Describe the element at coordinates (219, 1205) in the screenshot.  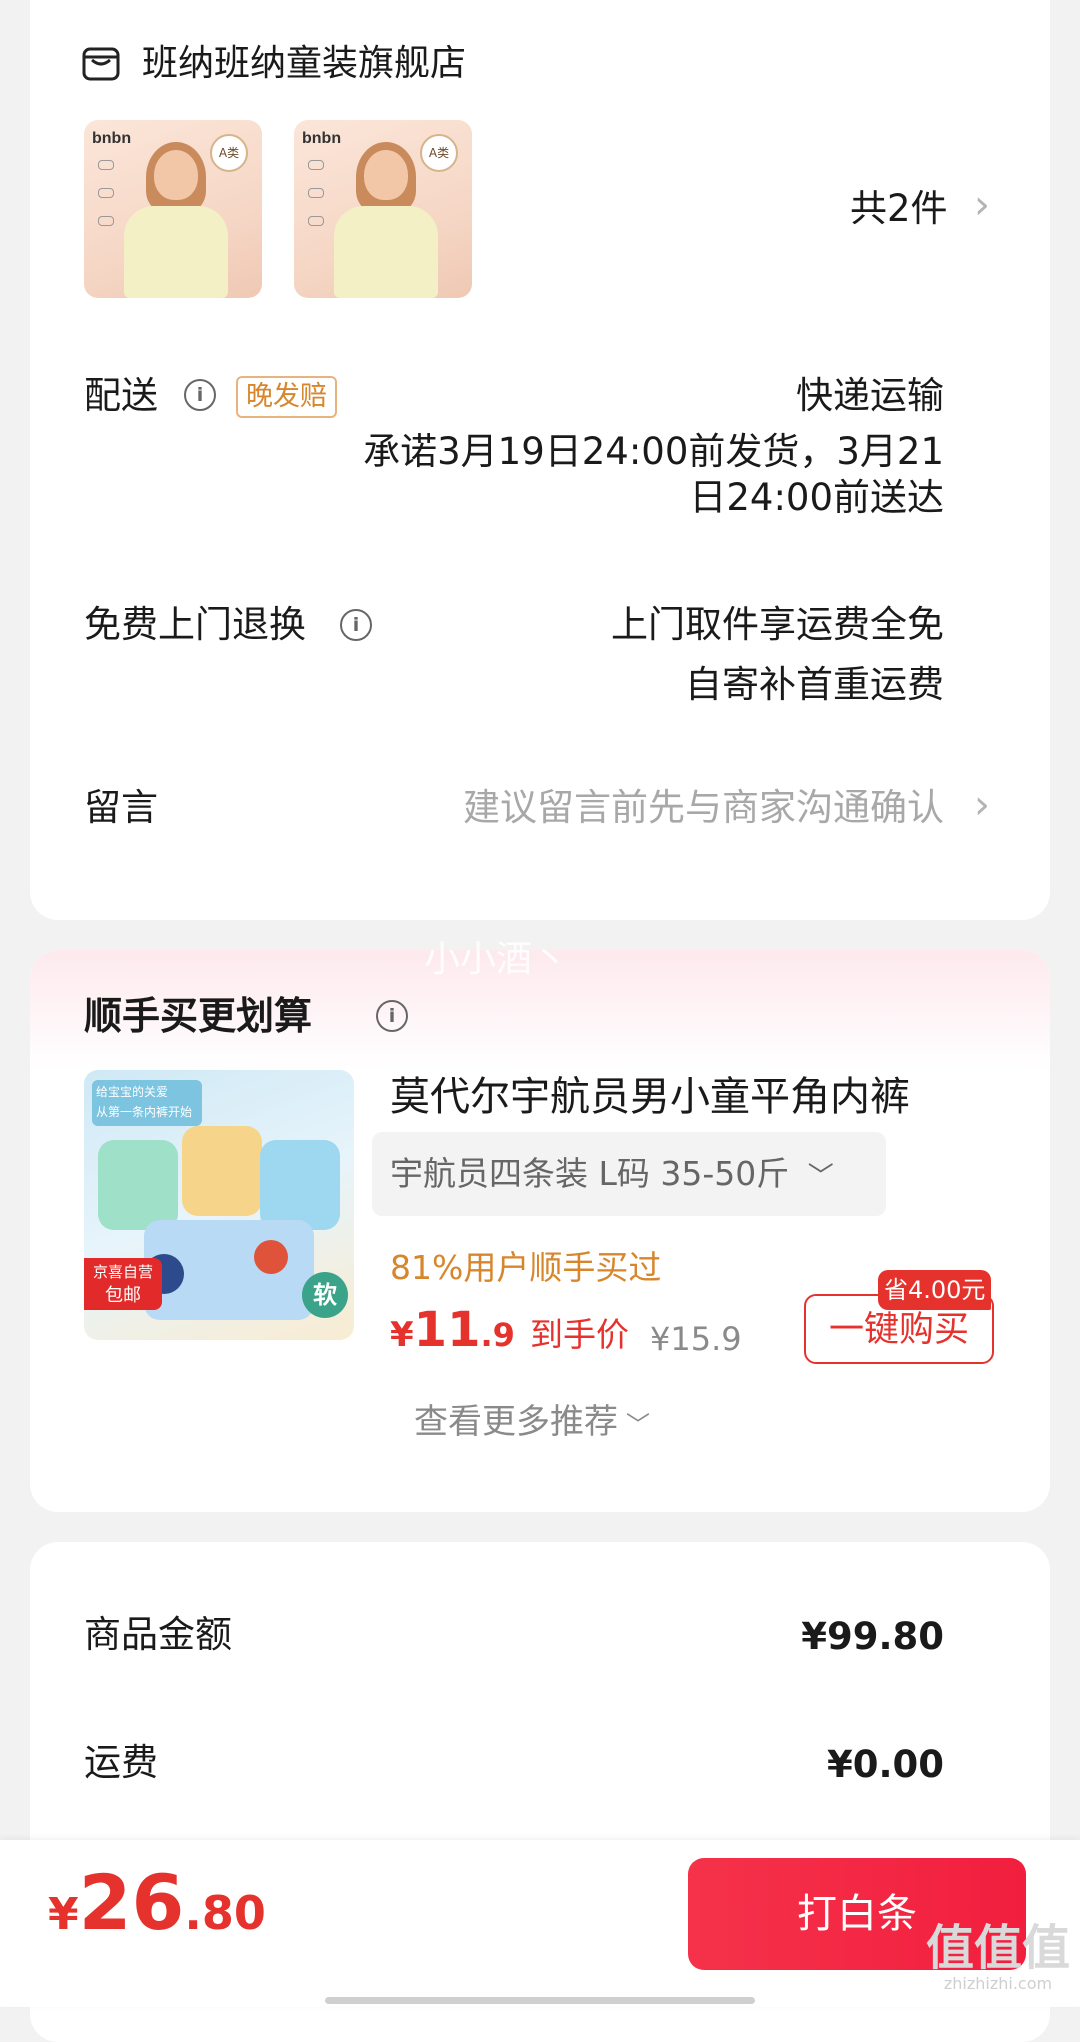
I see `recommend-product-image: 给宝宝的关爱 从第一条内裤开始 京喜自营 包邮 软` at that location.